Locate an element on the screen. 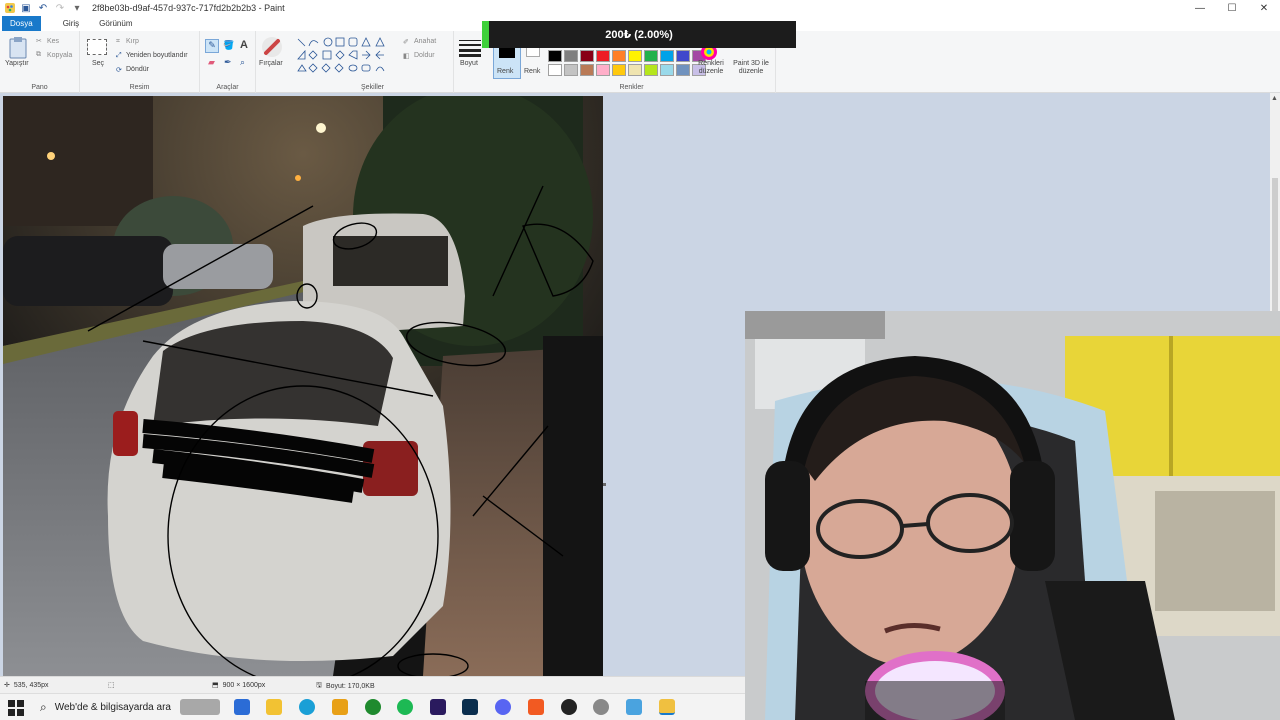  photoshop-icon is located at coordinates (470, 707).